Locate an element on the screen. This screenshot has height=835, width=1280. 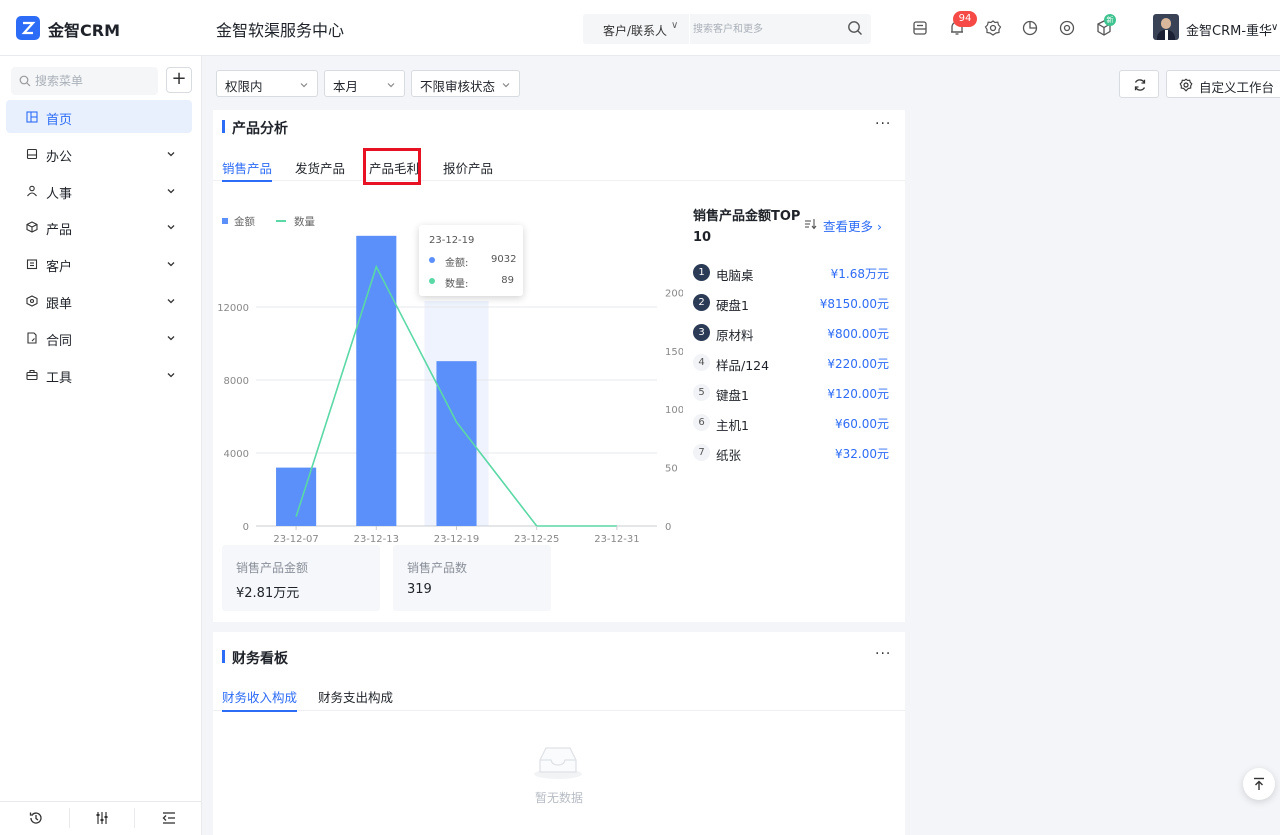
product-name: 主机1 is located at coordinates (732, 425).